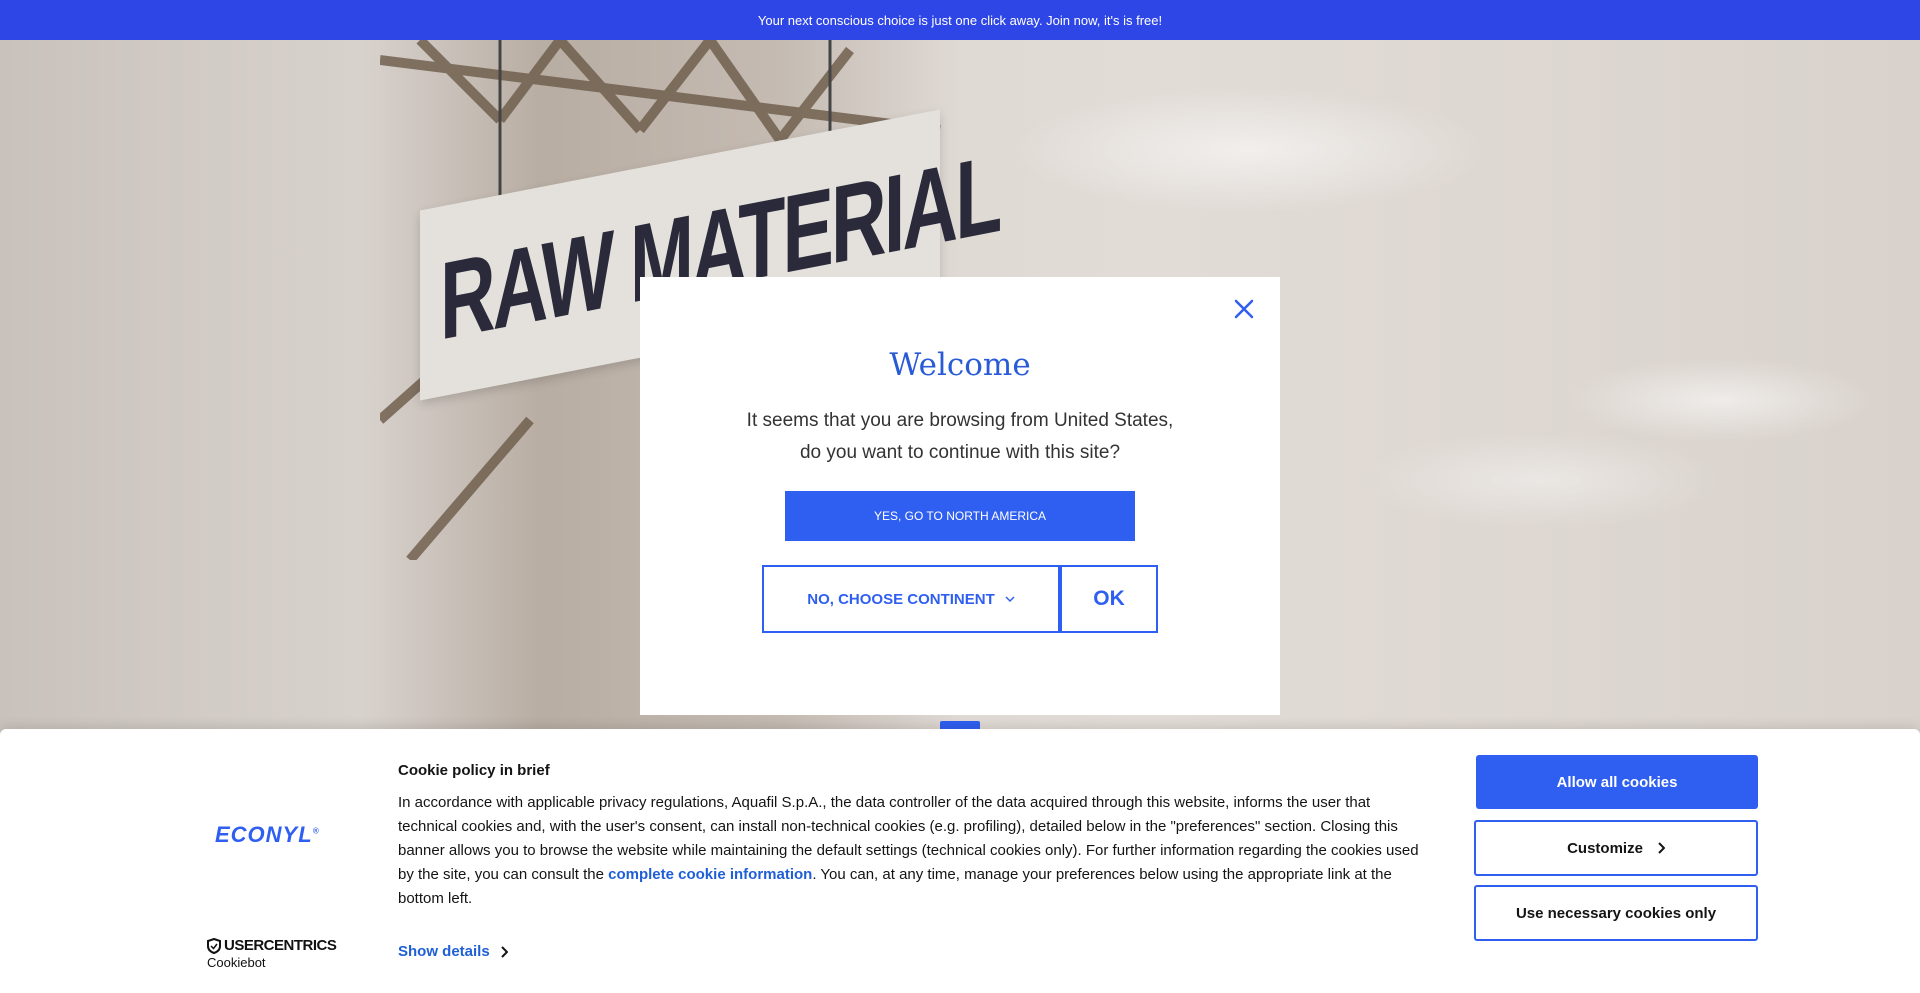  What do you see at coordinates (214, 945) in the screenshot?
I see `shield-icon` at bounding box center [214, 945].